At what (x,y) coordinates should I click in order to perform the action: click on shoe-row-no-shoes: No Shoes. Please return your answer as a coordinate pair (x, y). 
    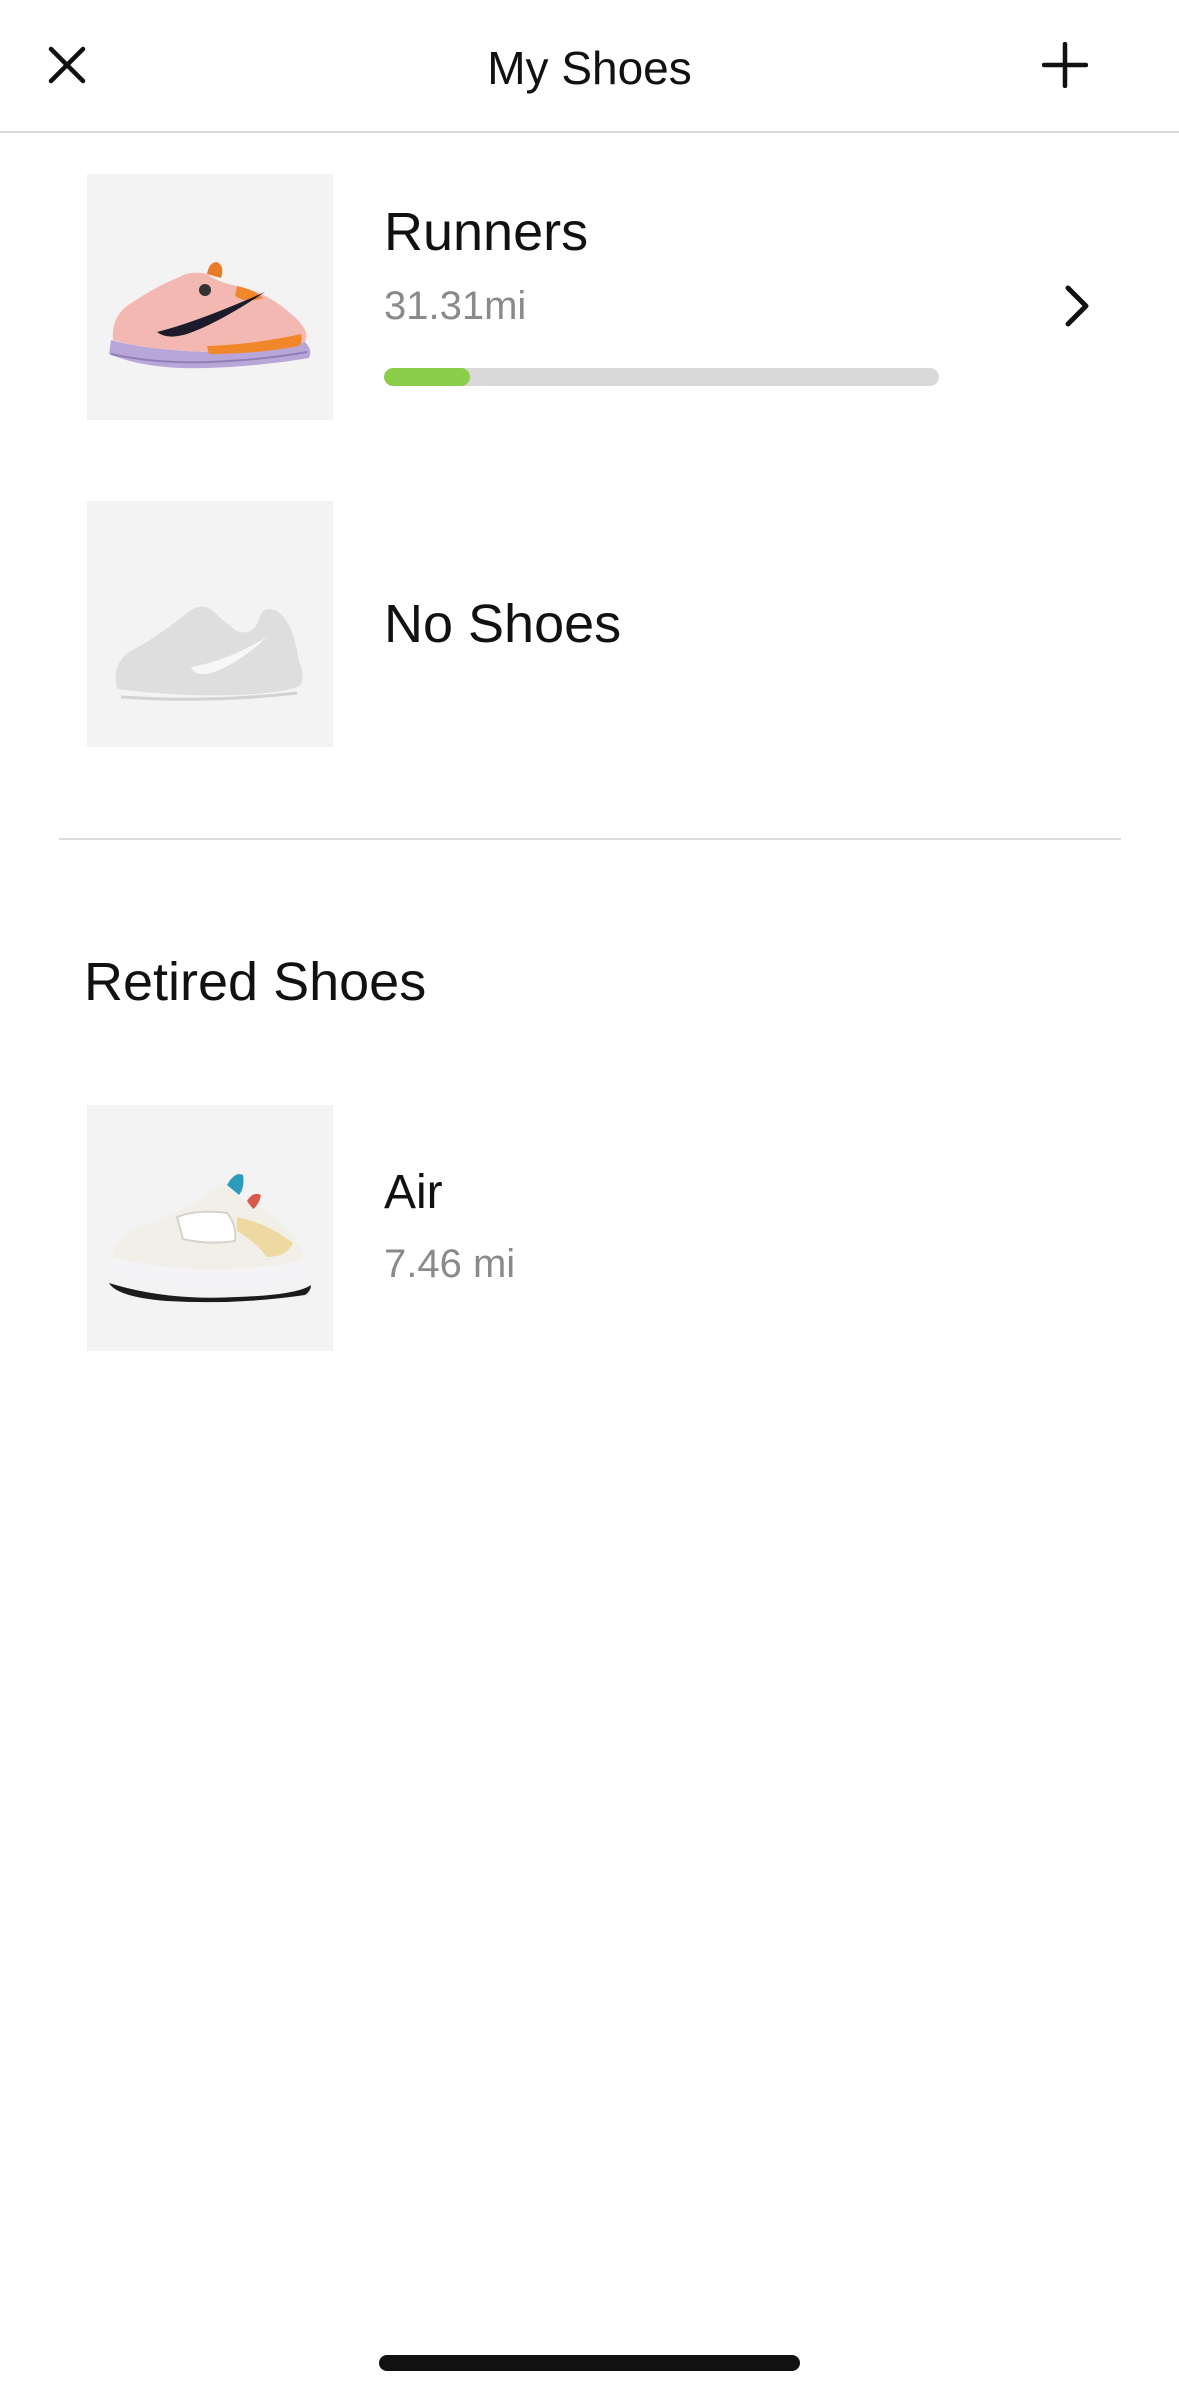
    Looking at the image, I should click on (589, 620).